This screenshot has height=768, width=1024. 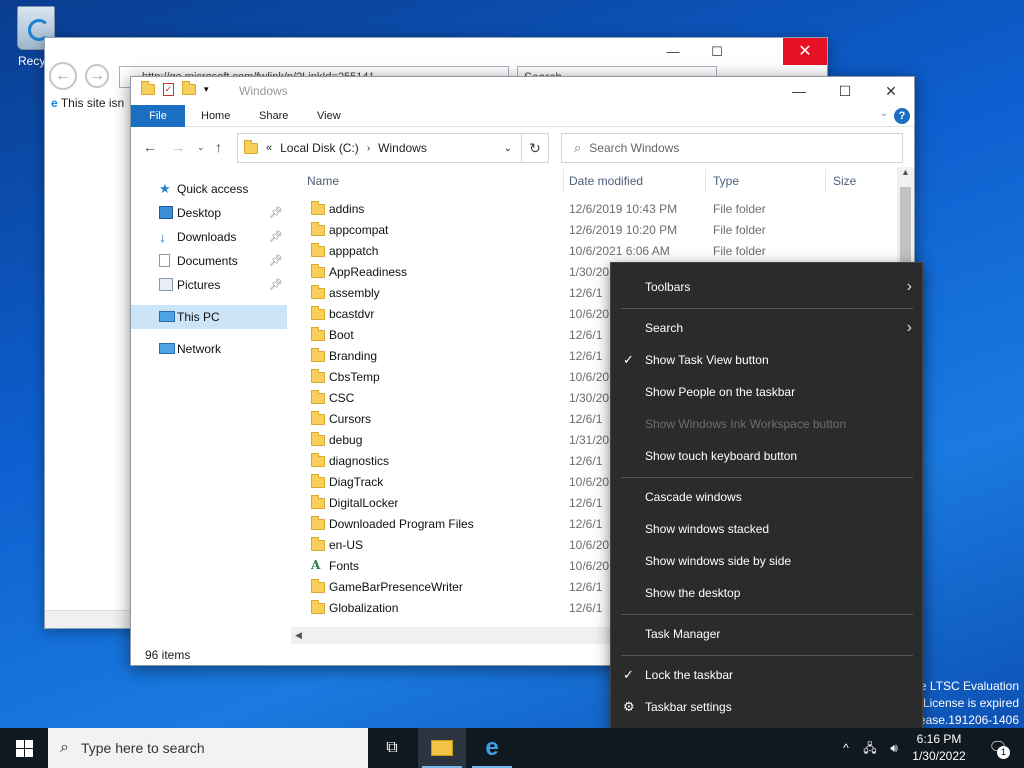 I want to click on file-date: 12/6/2019 10:20 PM, so click(x=623, y=230).